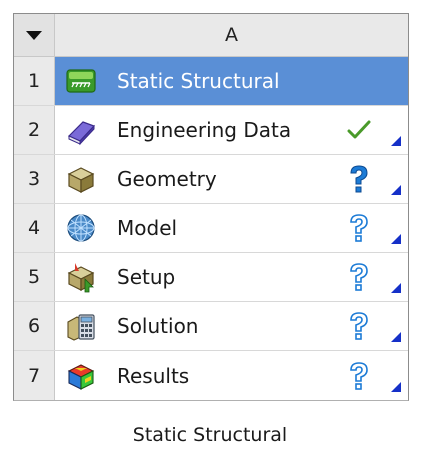  I want to click on static-structural-icon, so click(81, 81).